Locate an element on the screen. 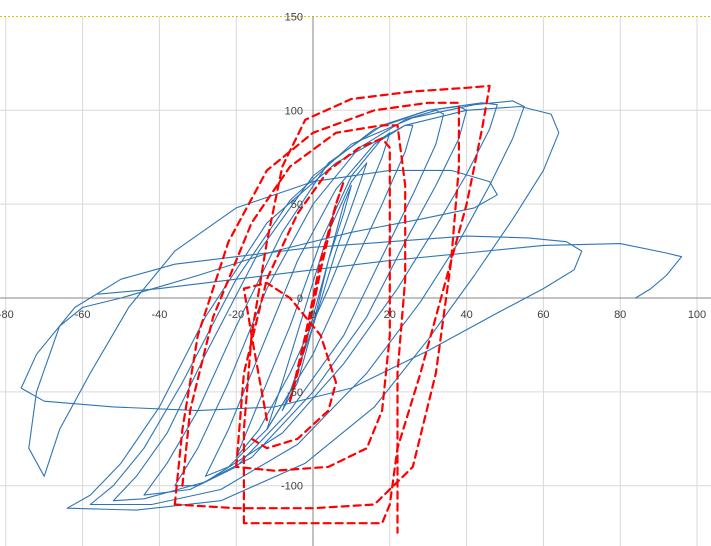 This screenshot has width=711, height=546. x-tick-label: 100 is located at coordinates (697, 315).